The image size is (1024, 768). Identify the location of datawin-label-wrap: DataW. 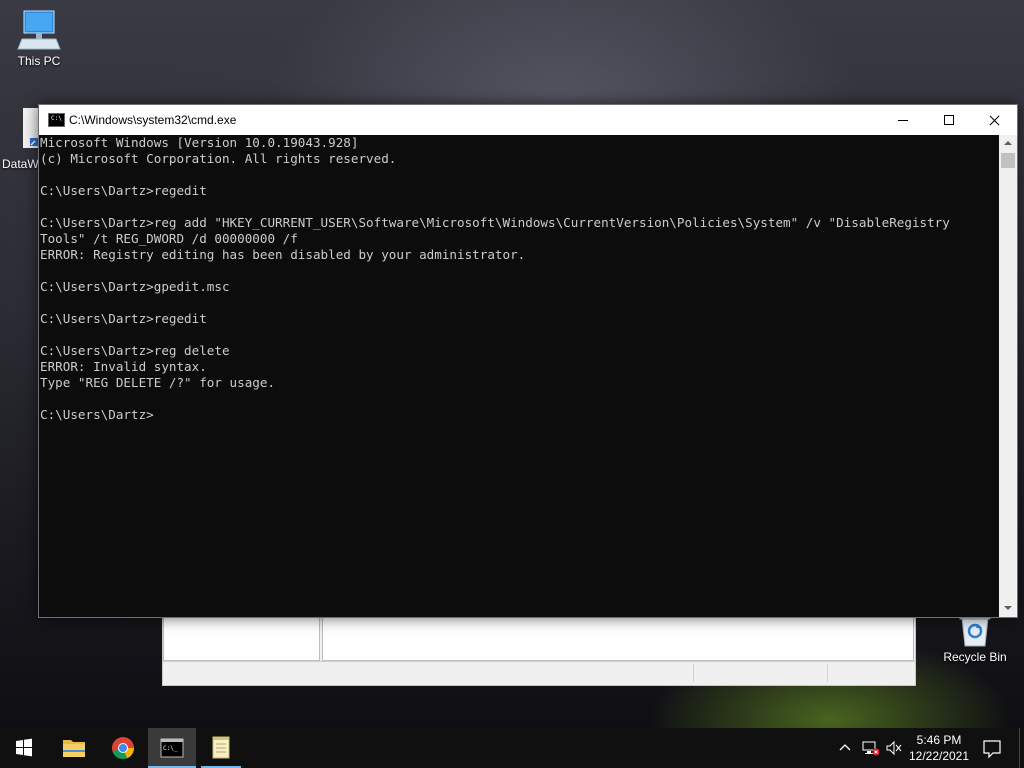
(22, 164).